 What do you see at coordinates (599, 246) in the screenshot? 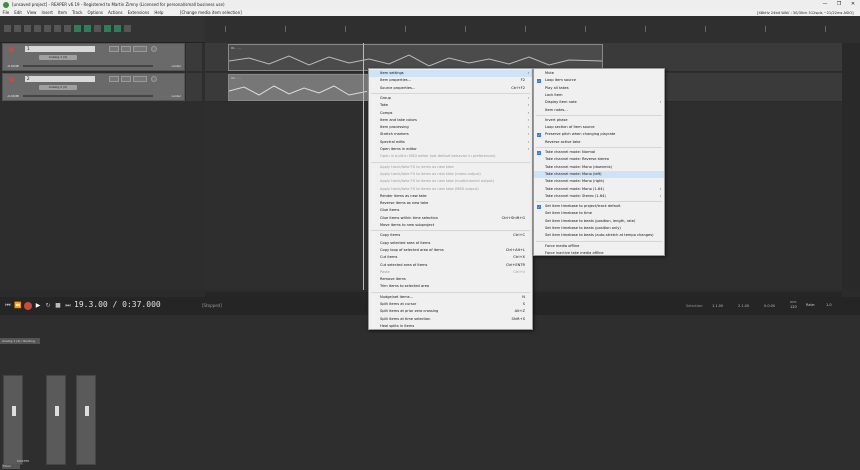
I see `menu-item-force-media-offline: Force media offline` at bounding box center [599, 246].